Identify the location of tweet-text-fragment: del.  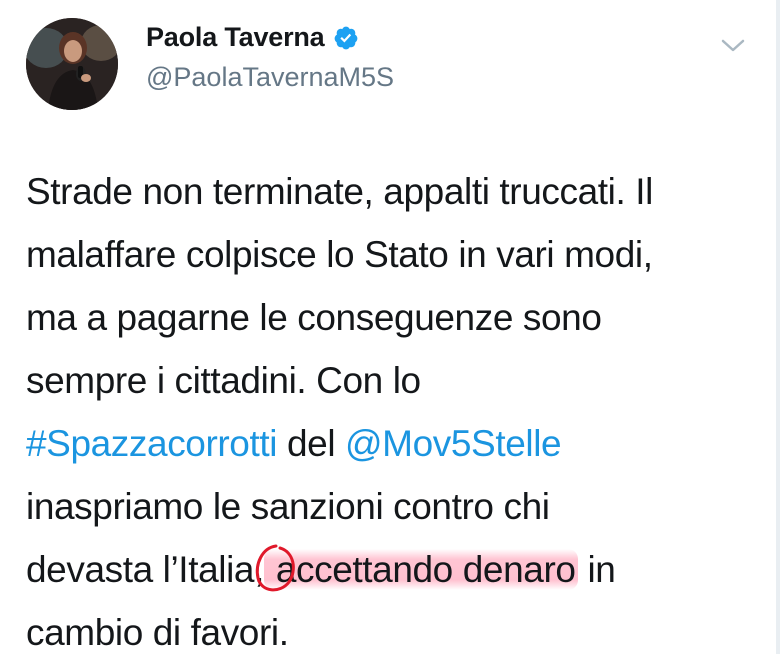
(311, 443).